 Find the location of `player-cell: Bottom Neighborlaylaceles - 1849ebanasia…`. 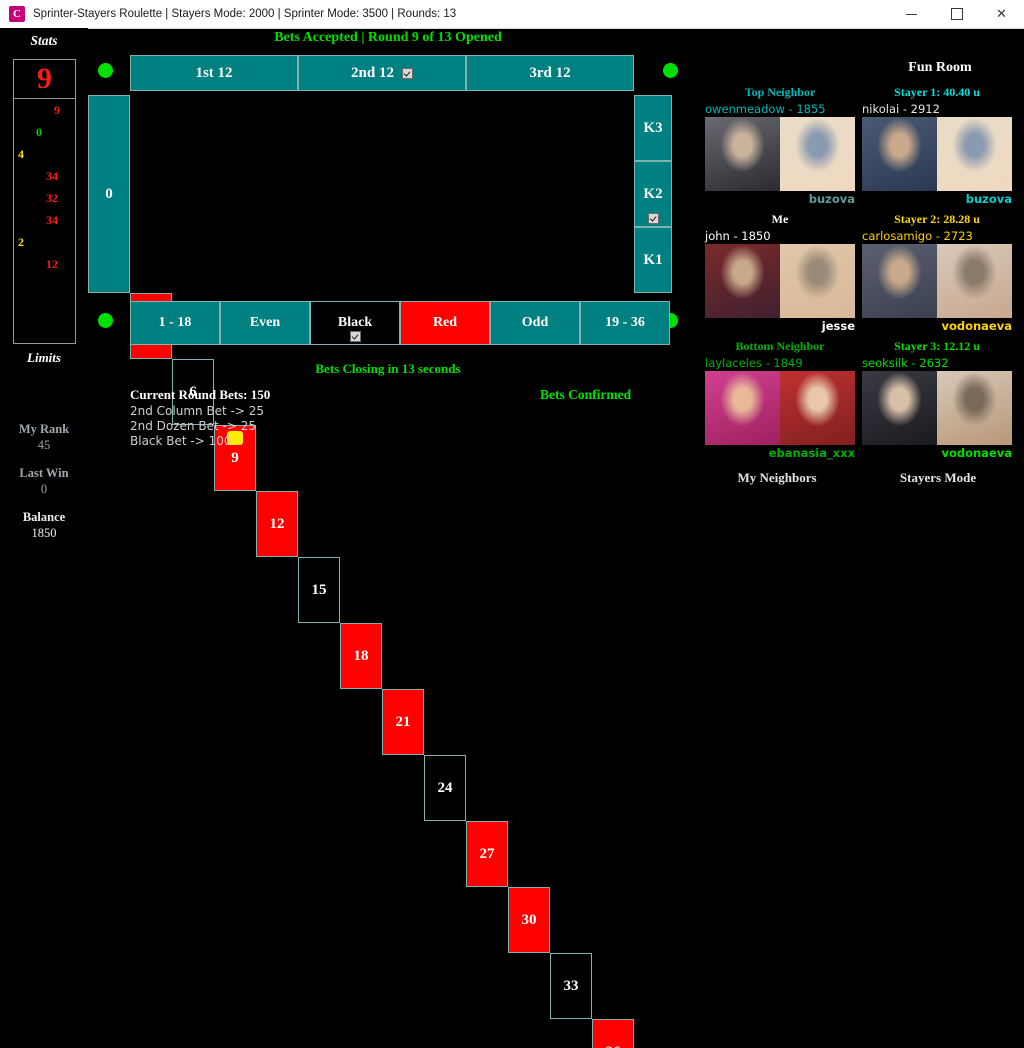

player-cell: Bottom Neighborlaylaceles - 1849ebanasia… is located at coordinates (780, 399).